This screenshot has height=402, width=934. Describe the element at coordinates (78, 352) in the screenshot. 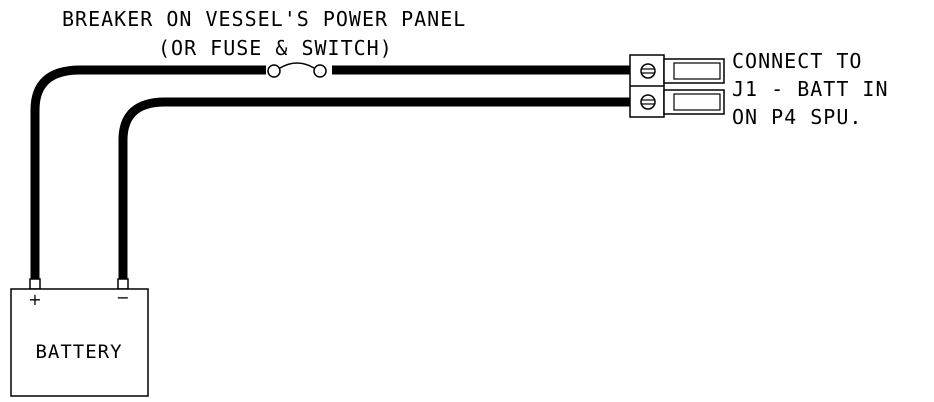

I see `battery-label: BATTERY` at that location.